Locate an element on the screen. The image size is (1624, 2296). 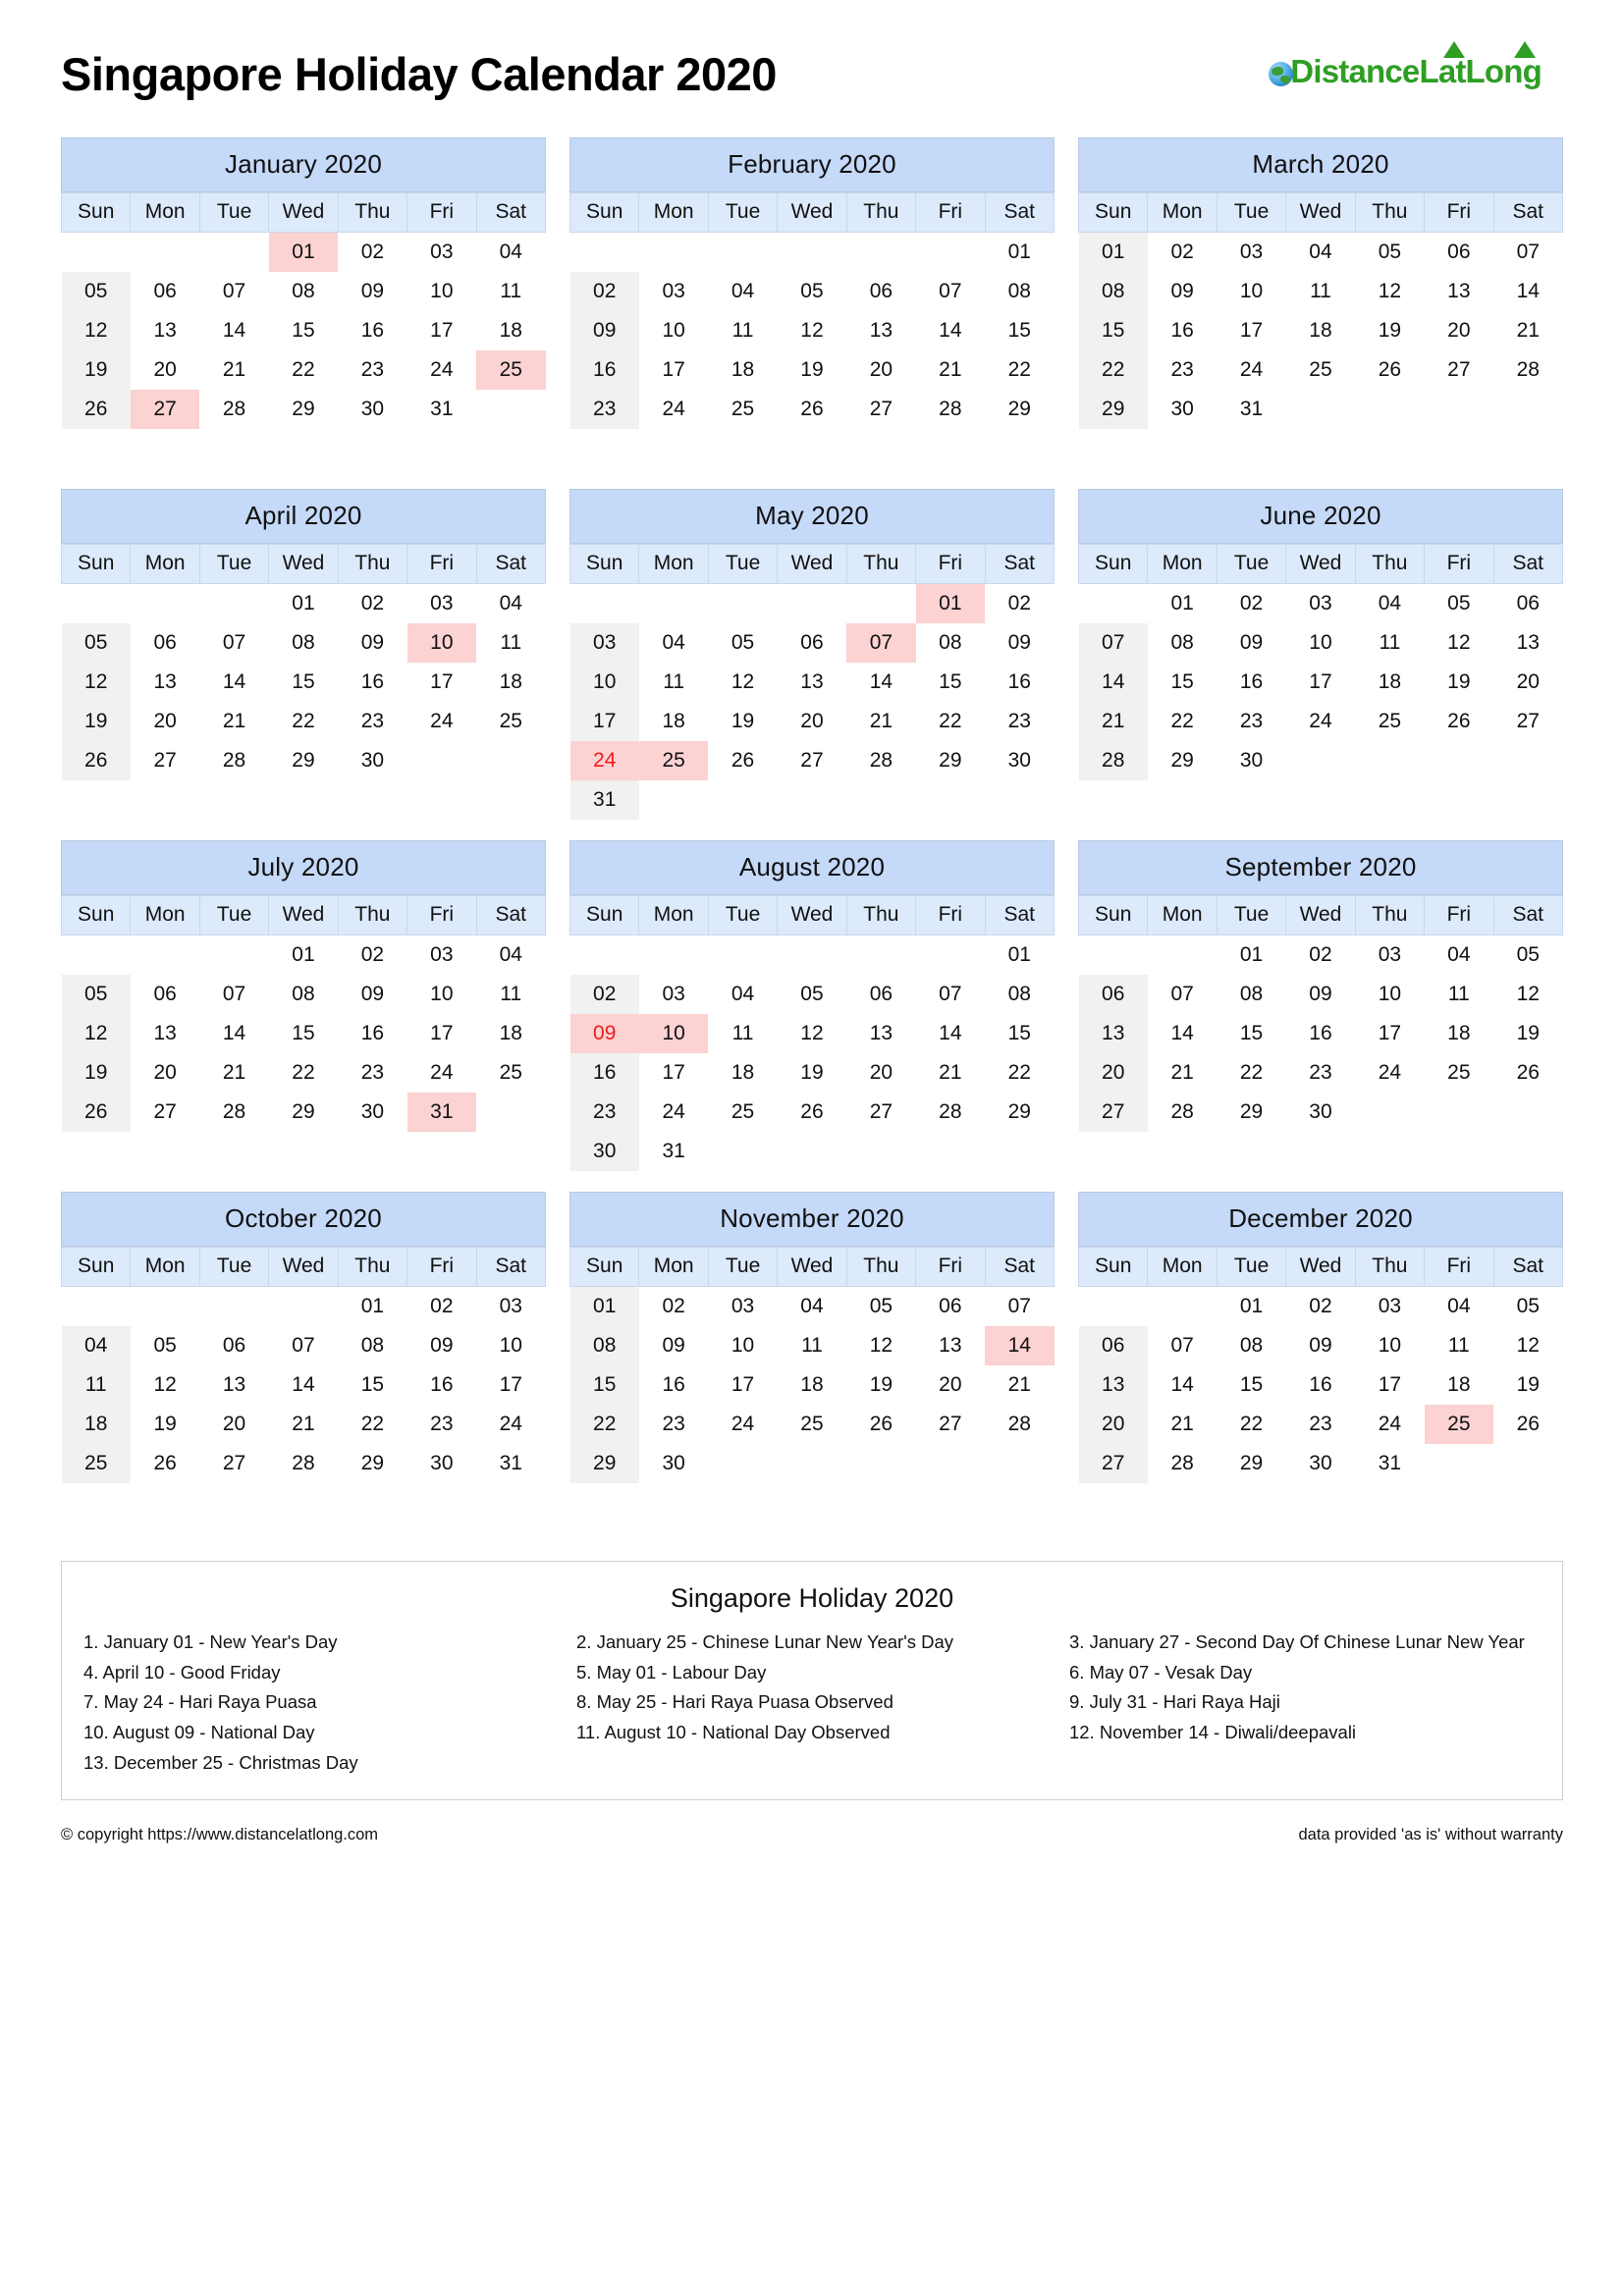
legend-item: 9. July 31 - Hari Raya Haji is located at coordinates (1174, 1702).